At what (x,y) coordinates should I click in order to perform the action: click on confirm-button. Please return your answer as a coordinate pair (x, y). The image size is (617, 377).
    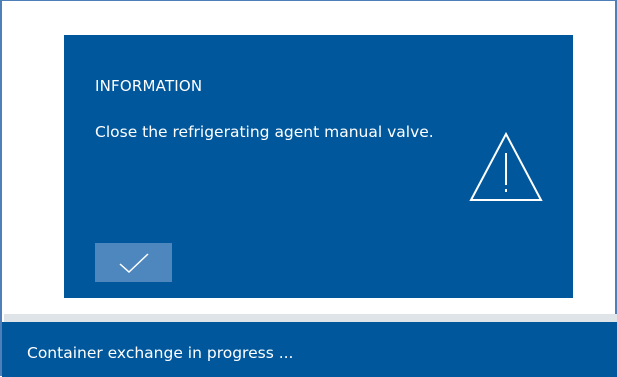
    Looking at the image, I should click on (133, 262).